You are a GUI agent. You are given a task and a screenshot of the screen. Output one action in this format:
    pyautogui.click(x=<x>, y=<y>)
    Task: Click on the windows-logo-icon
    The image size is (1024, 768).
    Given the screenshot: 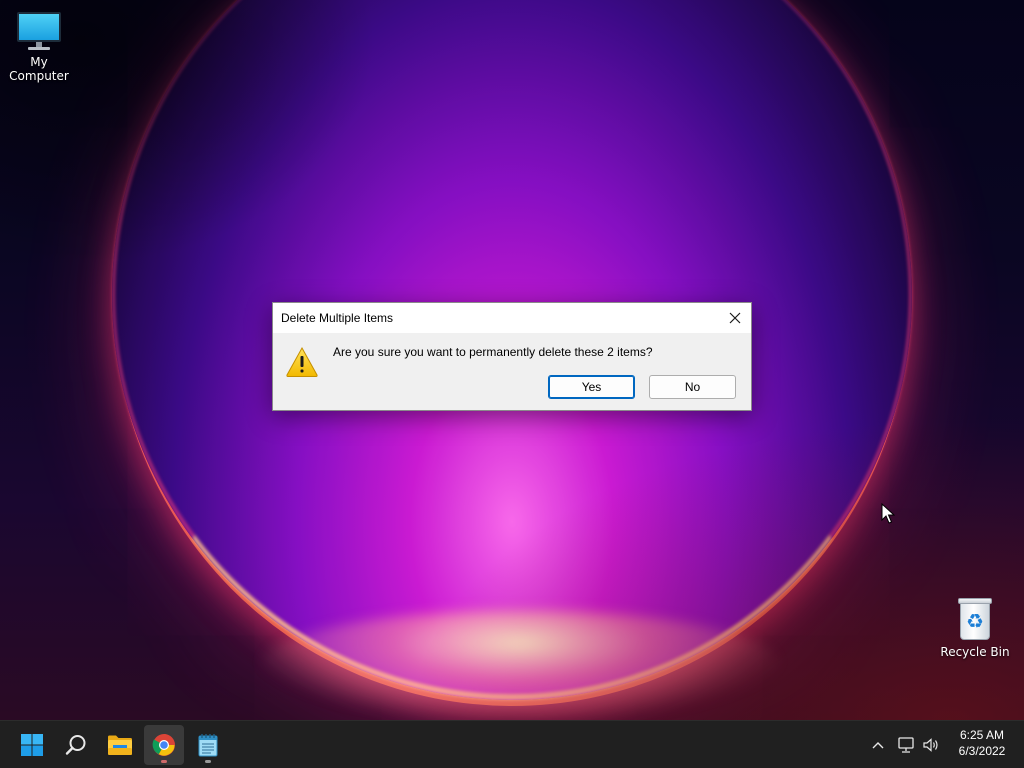 What is the action you would take?
    pyautogui.click(x=32, y=745)
    